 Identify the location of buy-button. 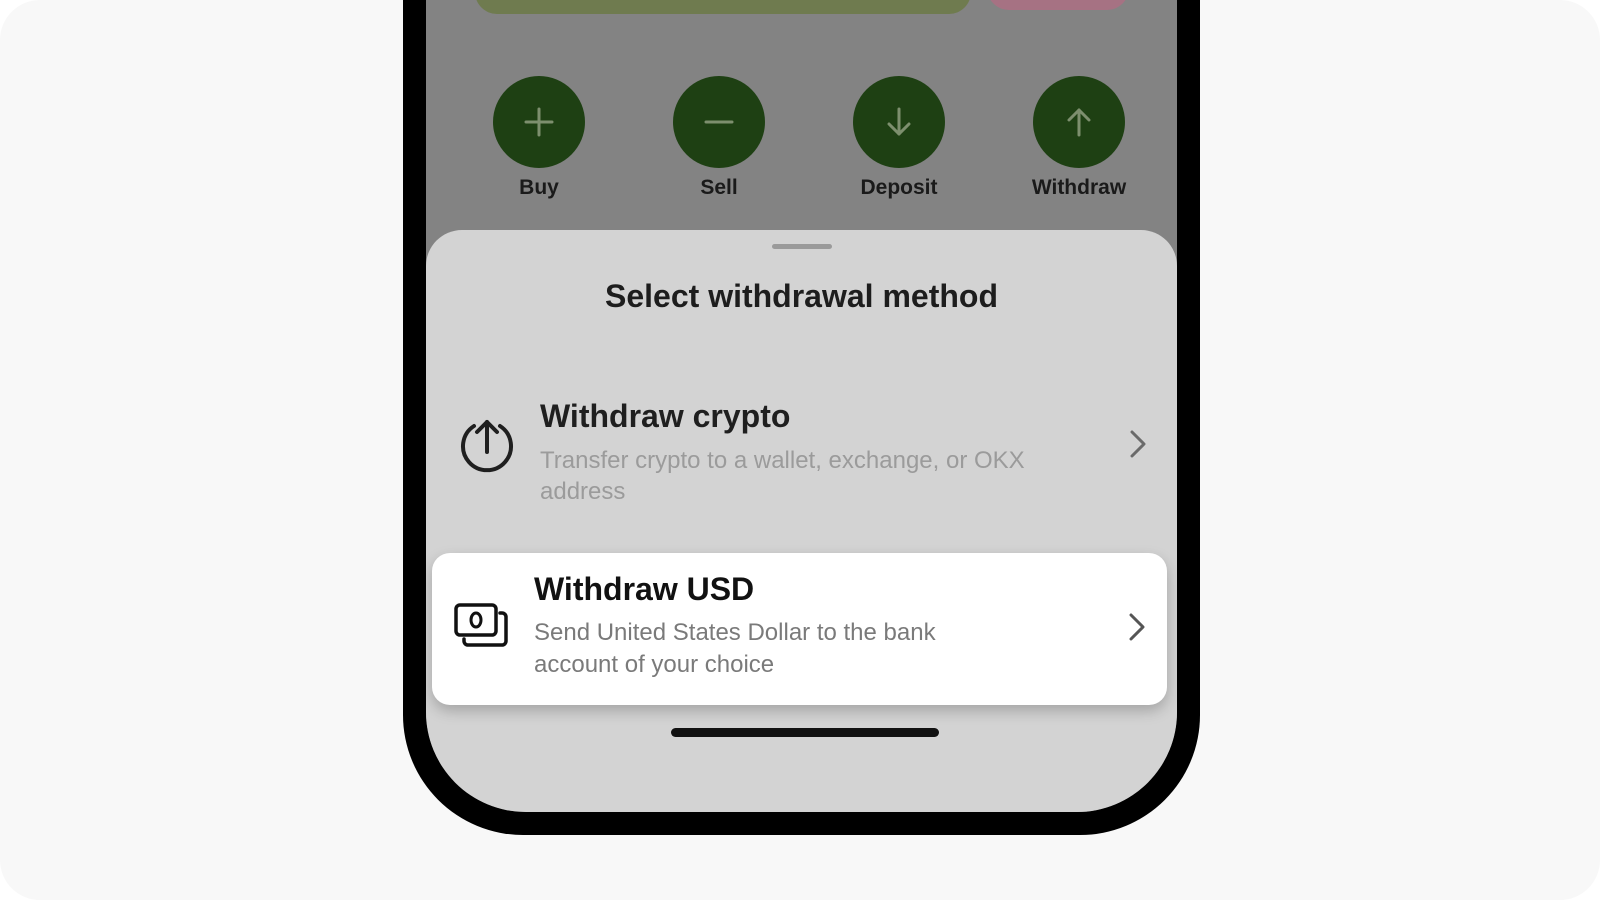
(539, 122).